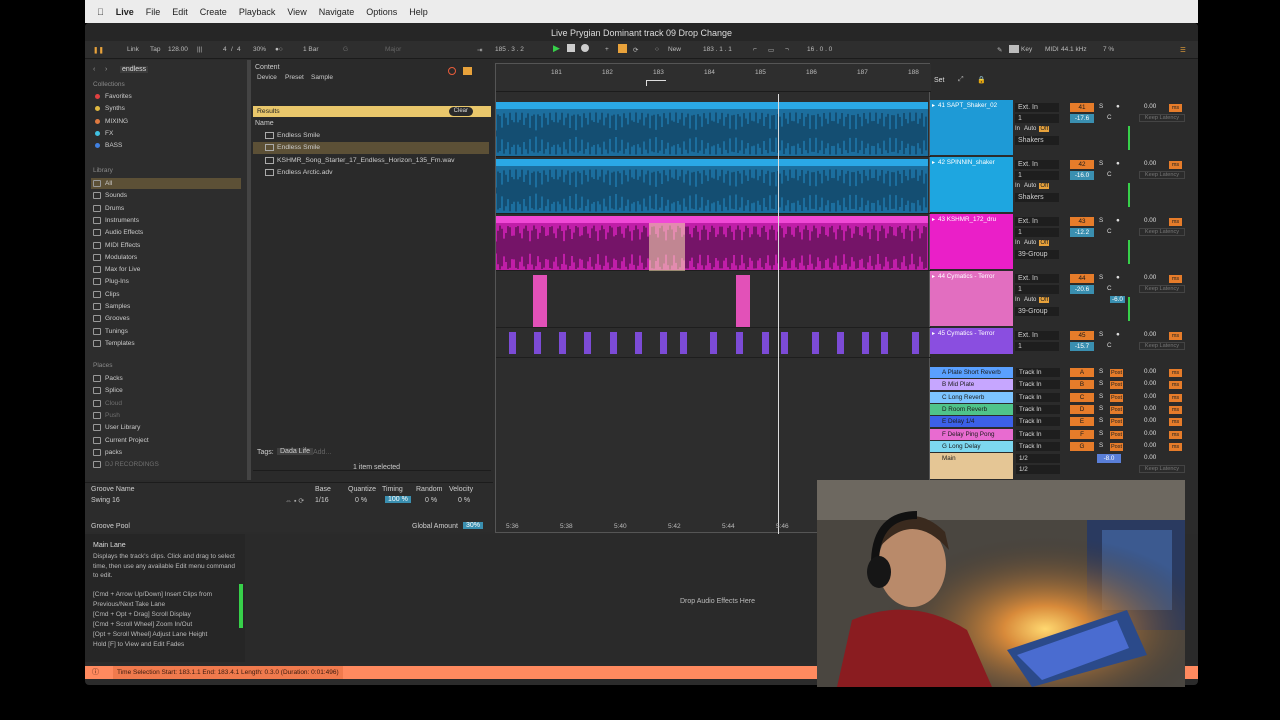 The height and width of the screenshot is (720, 1280). What do you see at coordinates (961, 80) in the screenshot?
I see `expand-icon: ⤢` at bounding box center [961, 80].